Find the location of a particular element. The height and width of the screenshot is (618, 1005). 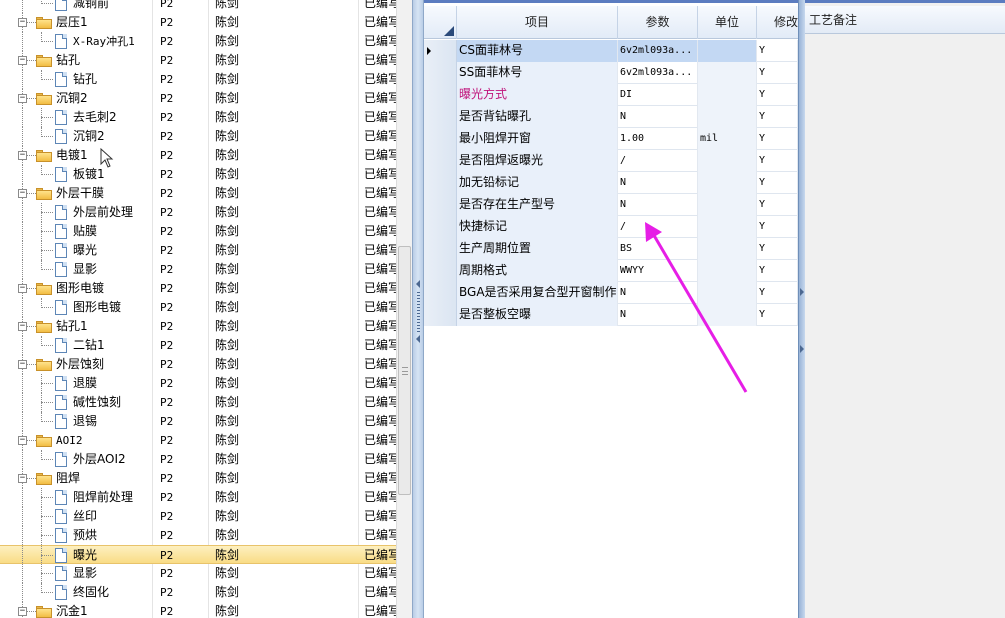

left-splitter is located at coordinates (418, 309).